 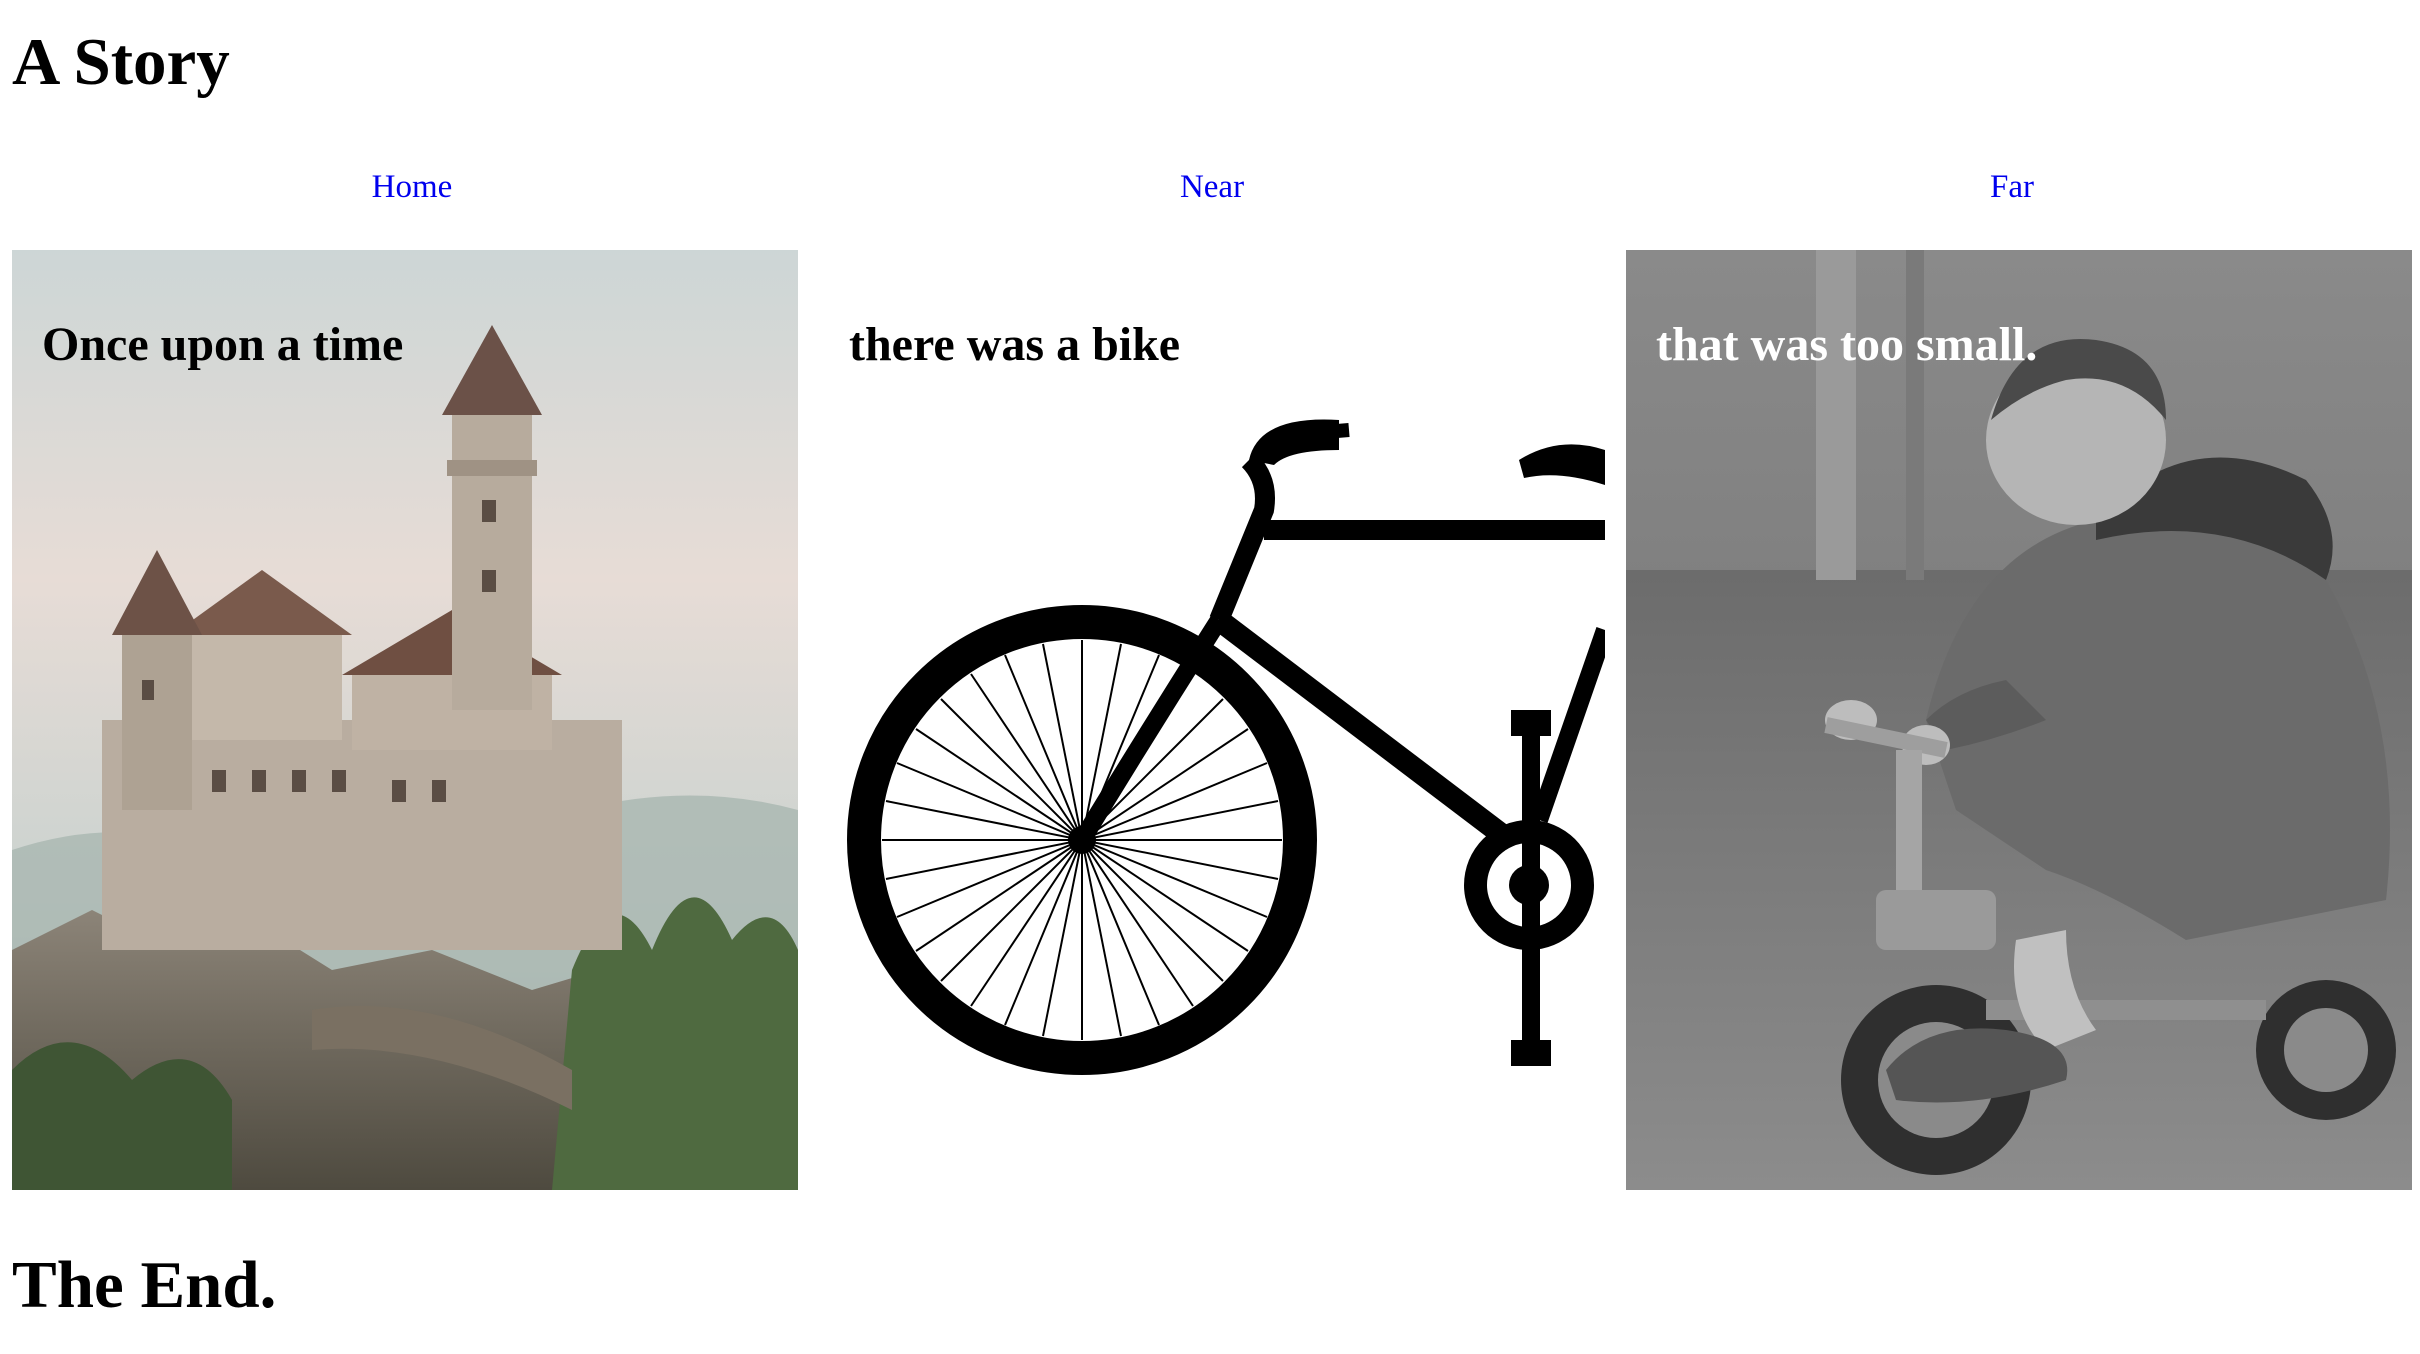 I want to click on nav-link-near: Near, so click(x=1212, y=187).